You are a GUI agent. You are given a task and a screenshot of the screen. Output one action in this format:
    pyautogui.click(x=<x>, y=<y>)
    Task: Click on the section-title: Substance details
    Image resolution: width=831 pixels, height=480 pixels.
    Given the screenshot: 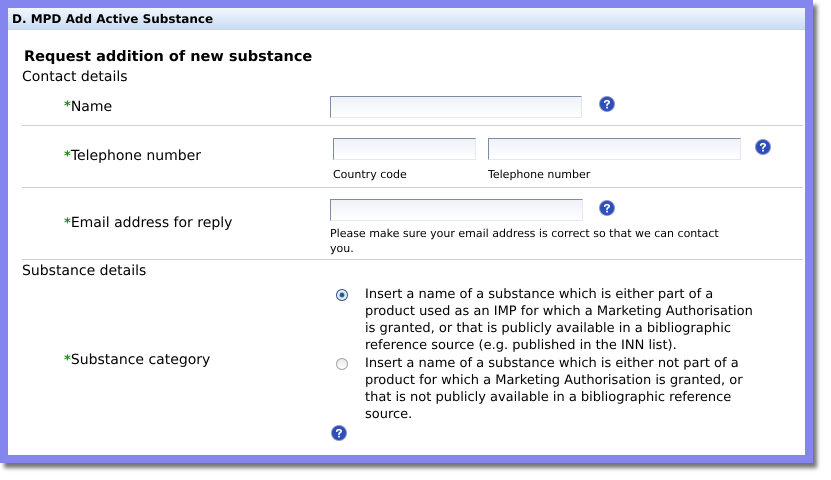 What is the action you would take?
    pyautogui.click(x=85, y=271)
    